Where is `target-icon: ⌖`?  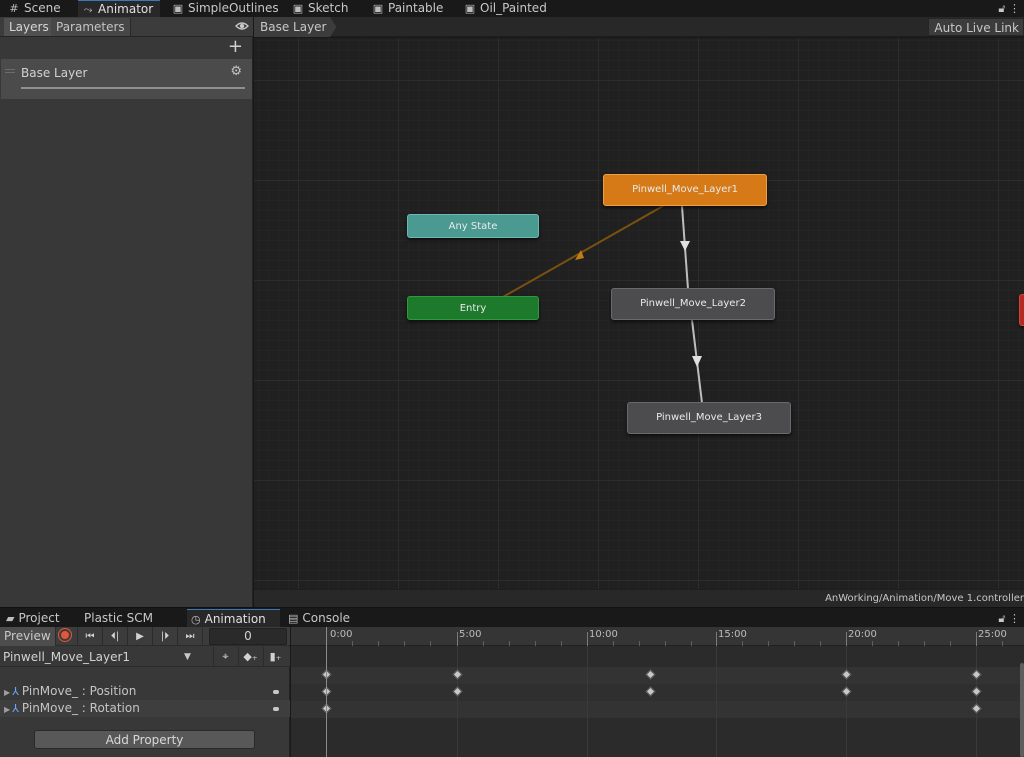 target-icon: ⌖ is located at coordinates (225, 656).